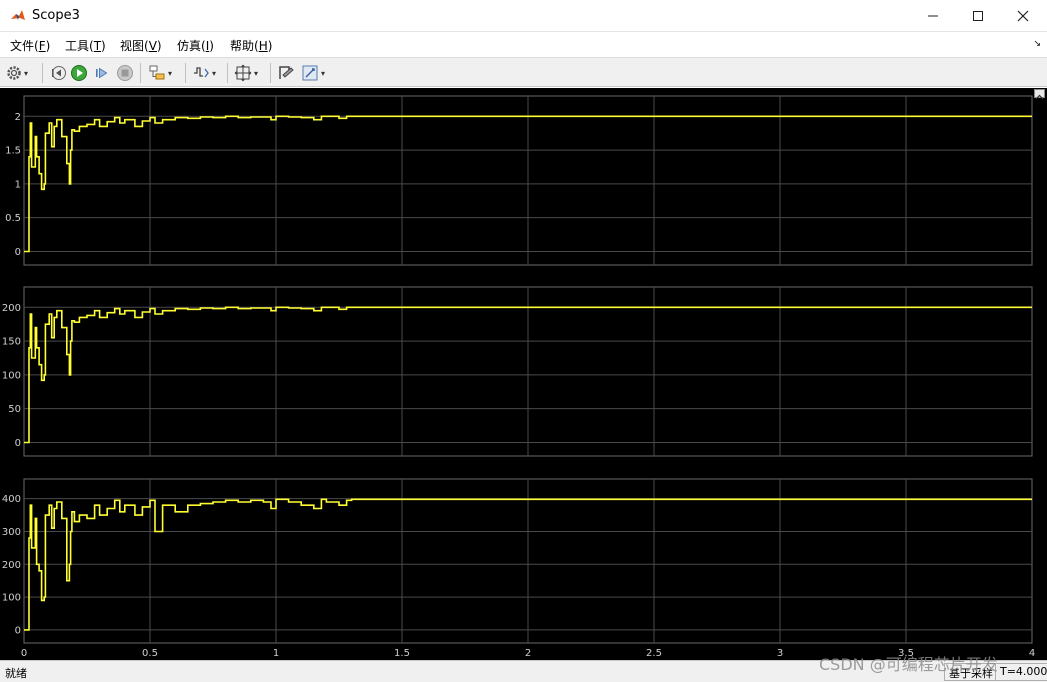 The image size is (1047, 682). I want to click on close-button, so click(1023, 16).